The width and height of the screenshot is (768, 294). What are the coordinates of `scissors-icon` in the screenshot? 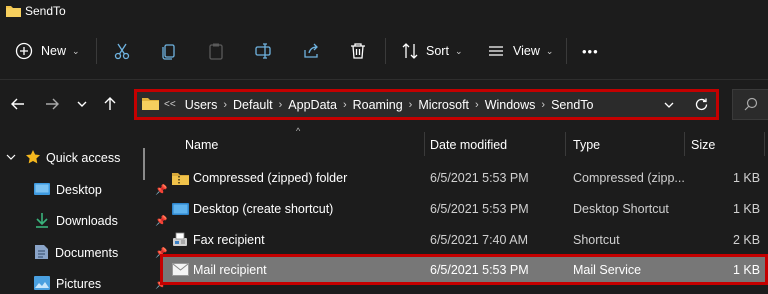 It's located at (122, 51).